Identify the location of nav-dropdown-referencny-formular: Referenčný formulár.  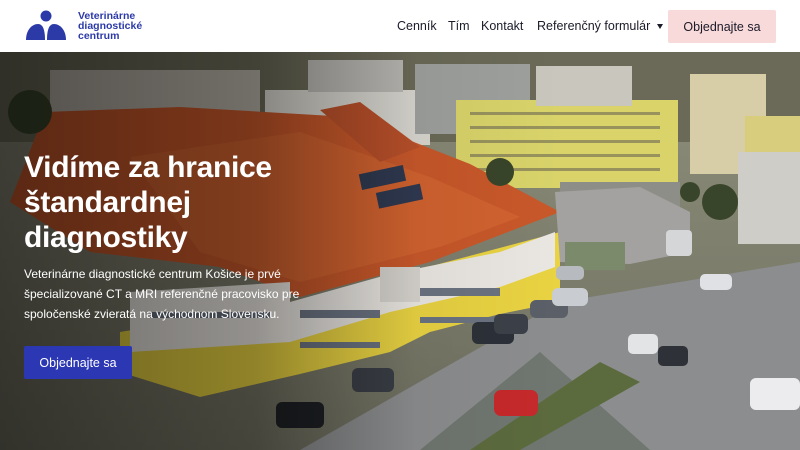
(600, 26).